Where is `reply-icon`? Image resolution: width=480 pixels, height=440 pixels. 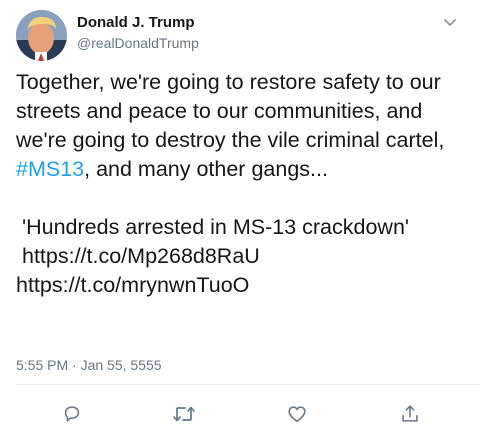
reply-icon is located at coordinates (72, 414).